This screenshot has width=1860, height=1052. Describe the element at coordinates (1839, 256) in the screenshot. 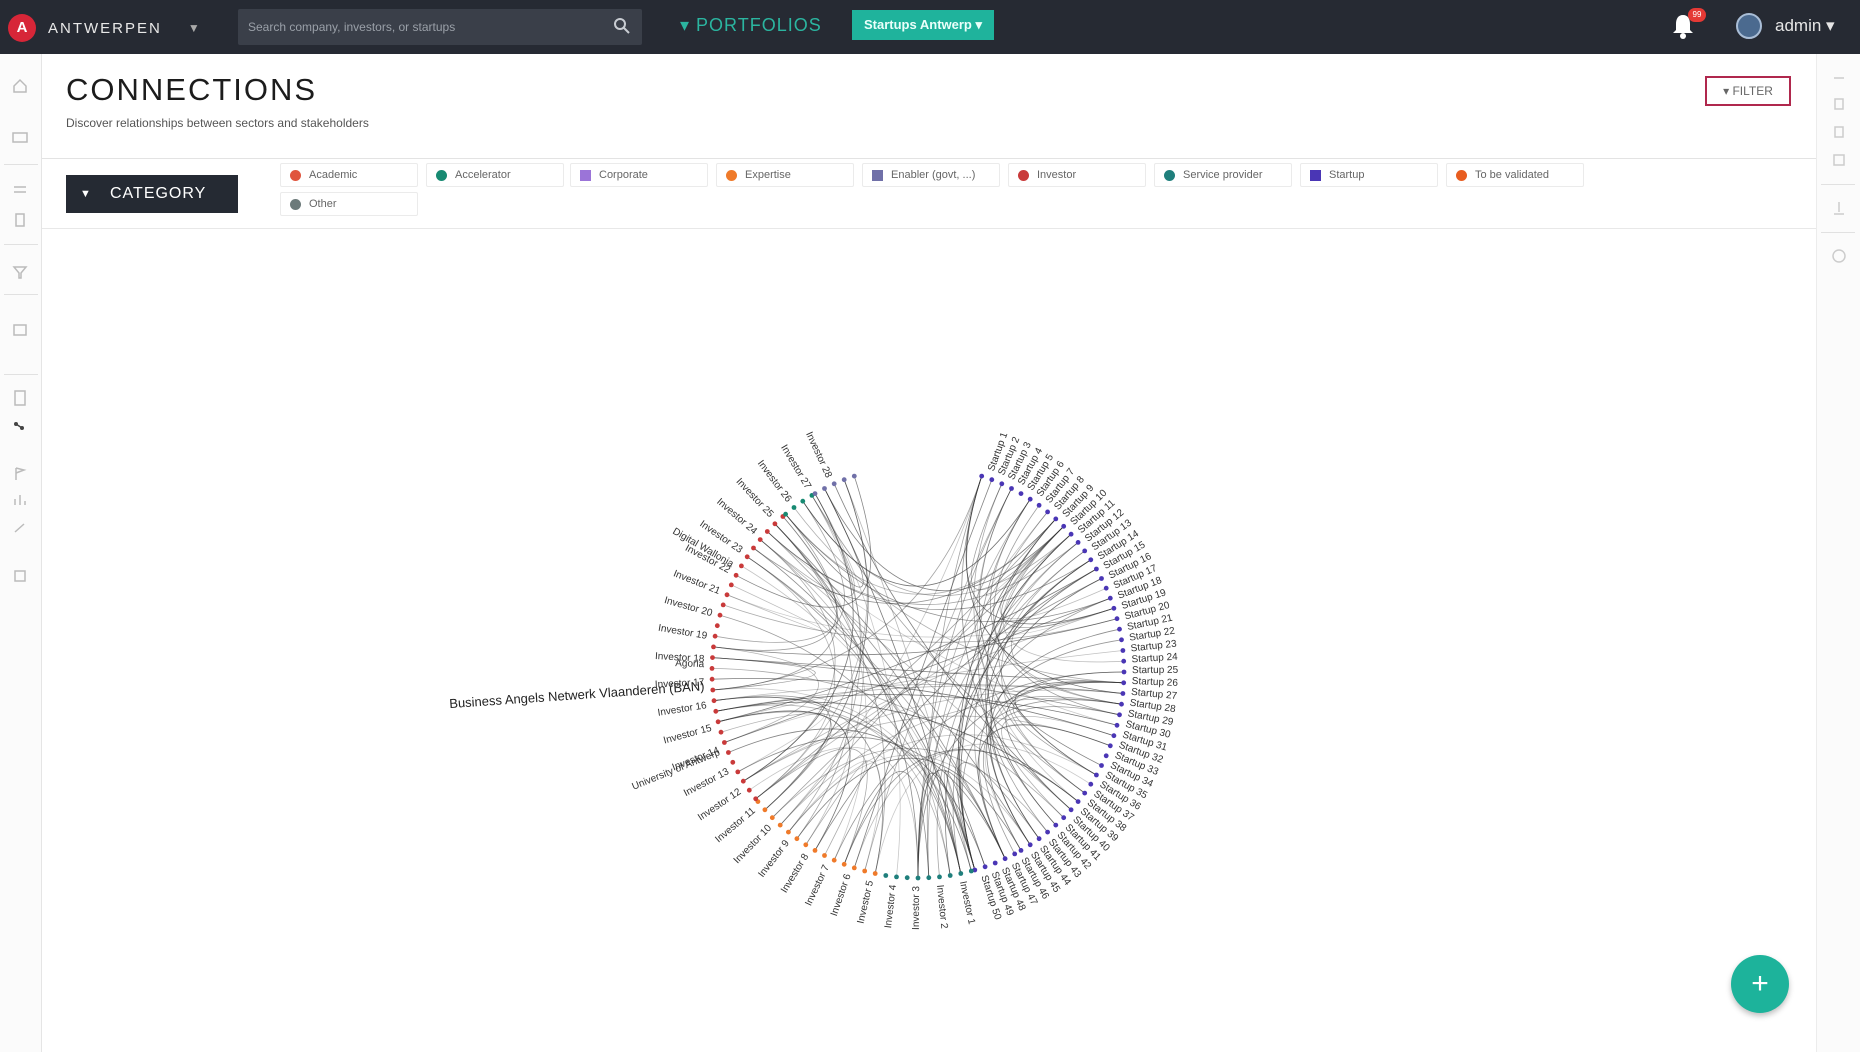

I see `info-icon` at that location.